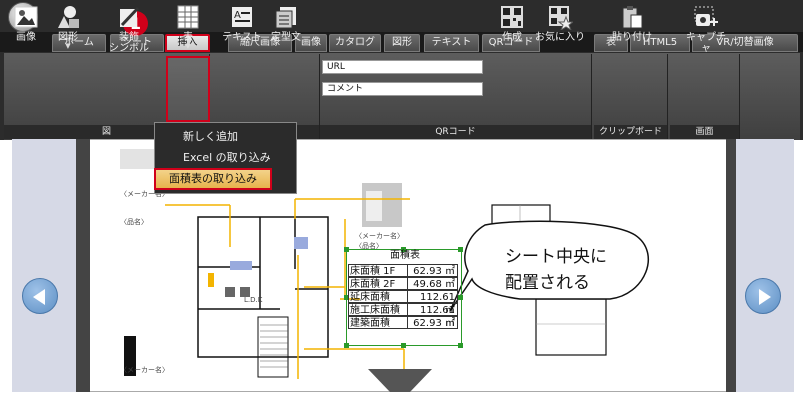  I want to click on text-icon: A, so click(242, 17).